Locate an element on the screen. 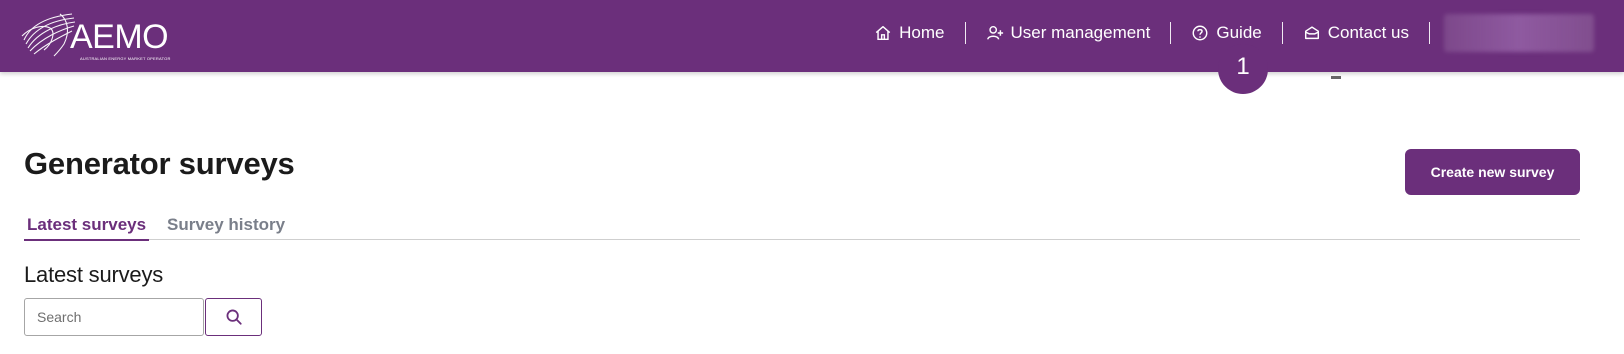 This screenshot has width=1624, height=354. divider-mark is located at coordinates (1336, 77).